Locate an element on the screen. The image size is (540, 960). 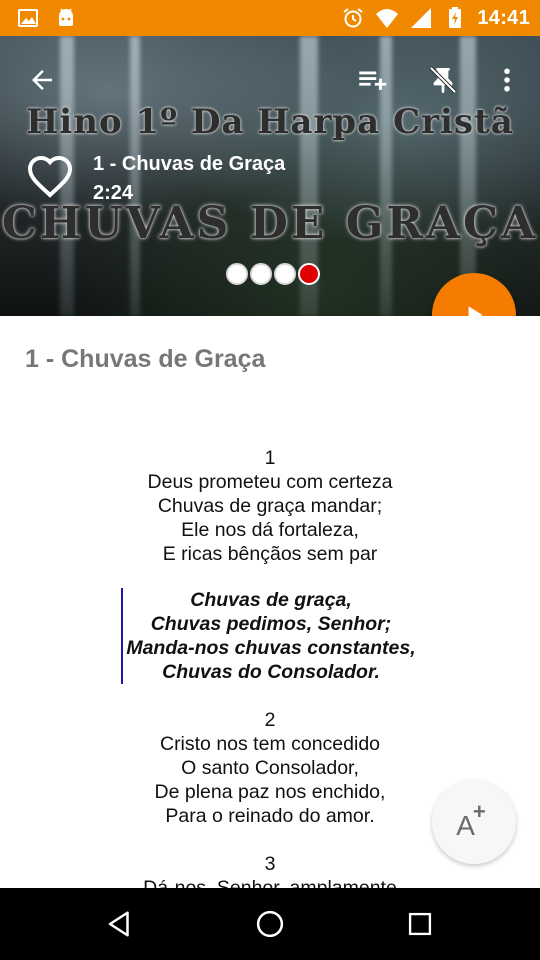
song-title: 1 - Chuvas de Graça is located at coordinates (189, 164).